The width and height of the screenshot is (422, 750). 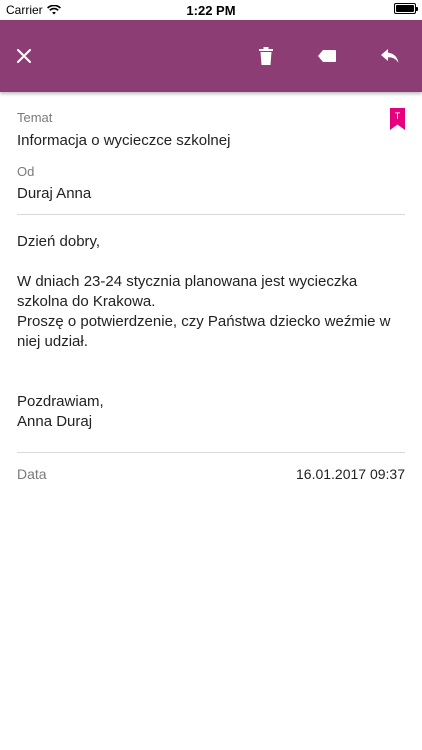 What do you see at coordinates (124, 140) in the screenshot?
I see `subject-text: Informacja o wycieczce szkolnej` at bounding box center [124, 140].